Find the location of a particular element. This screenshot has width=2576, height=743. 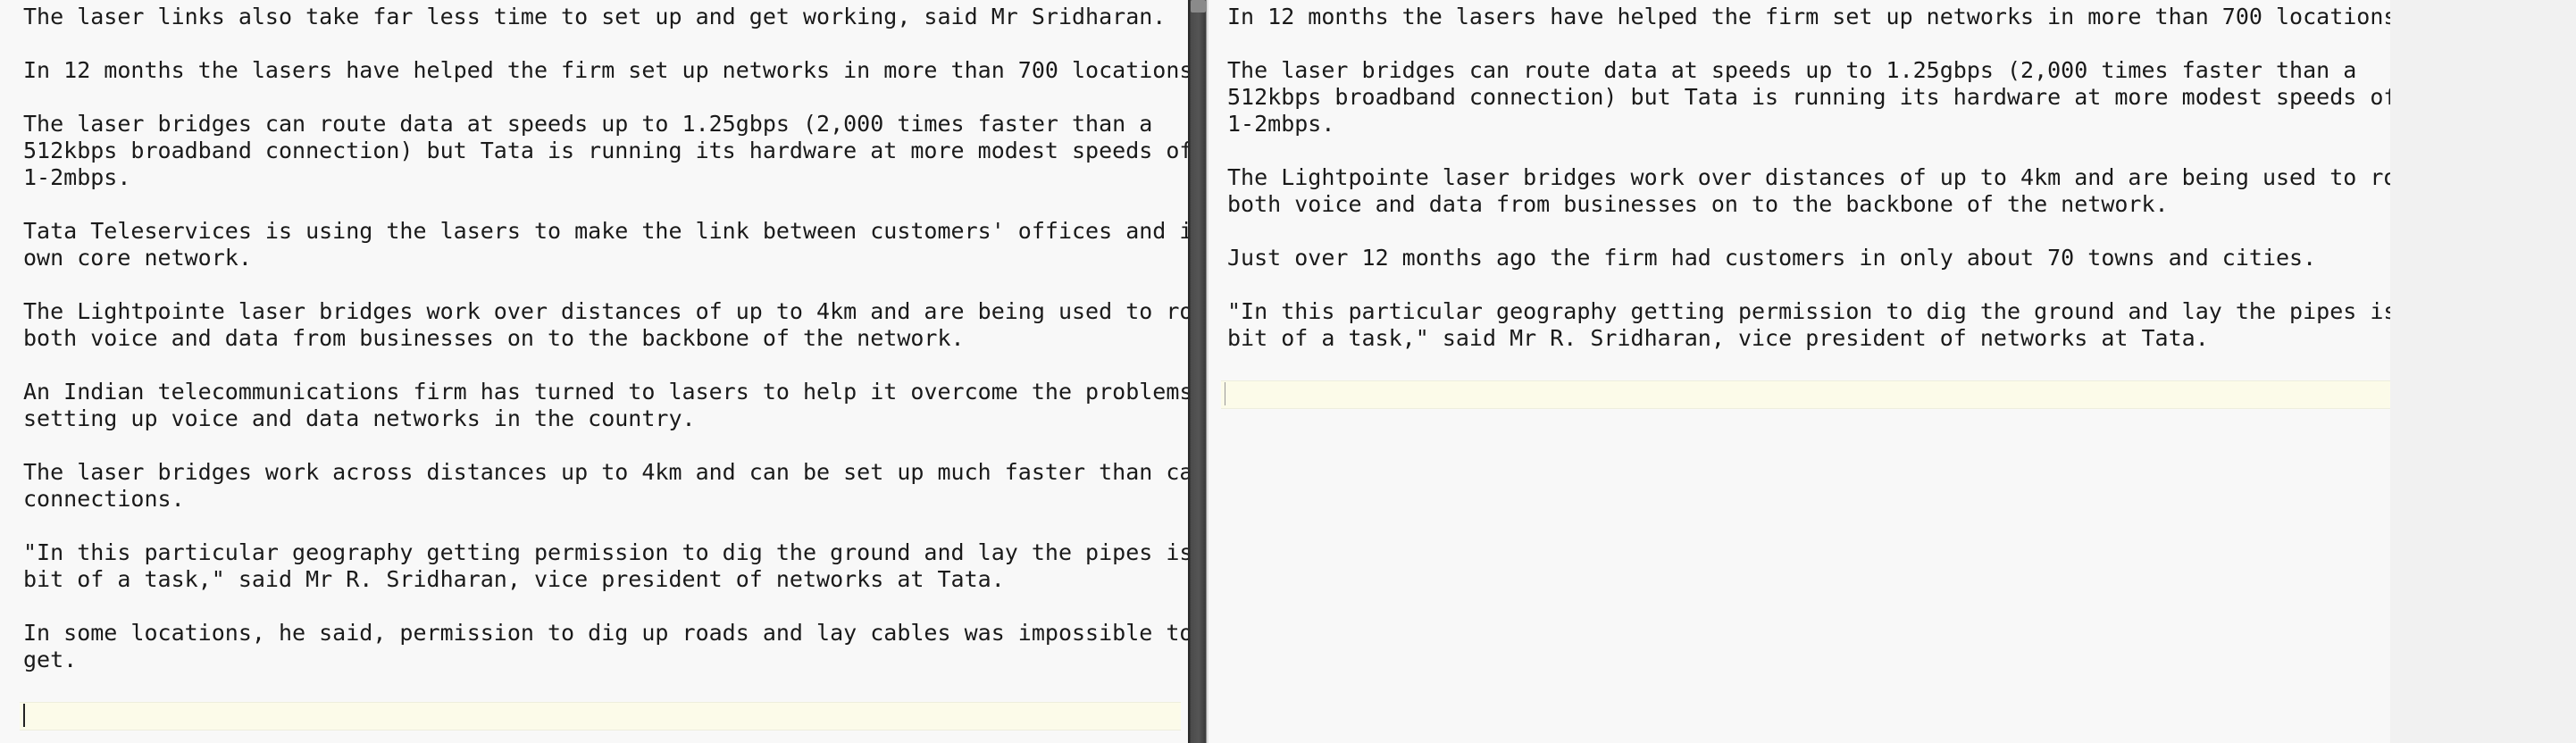

text-cursor is located at coordinates (24, 715).